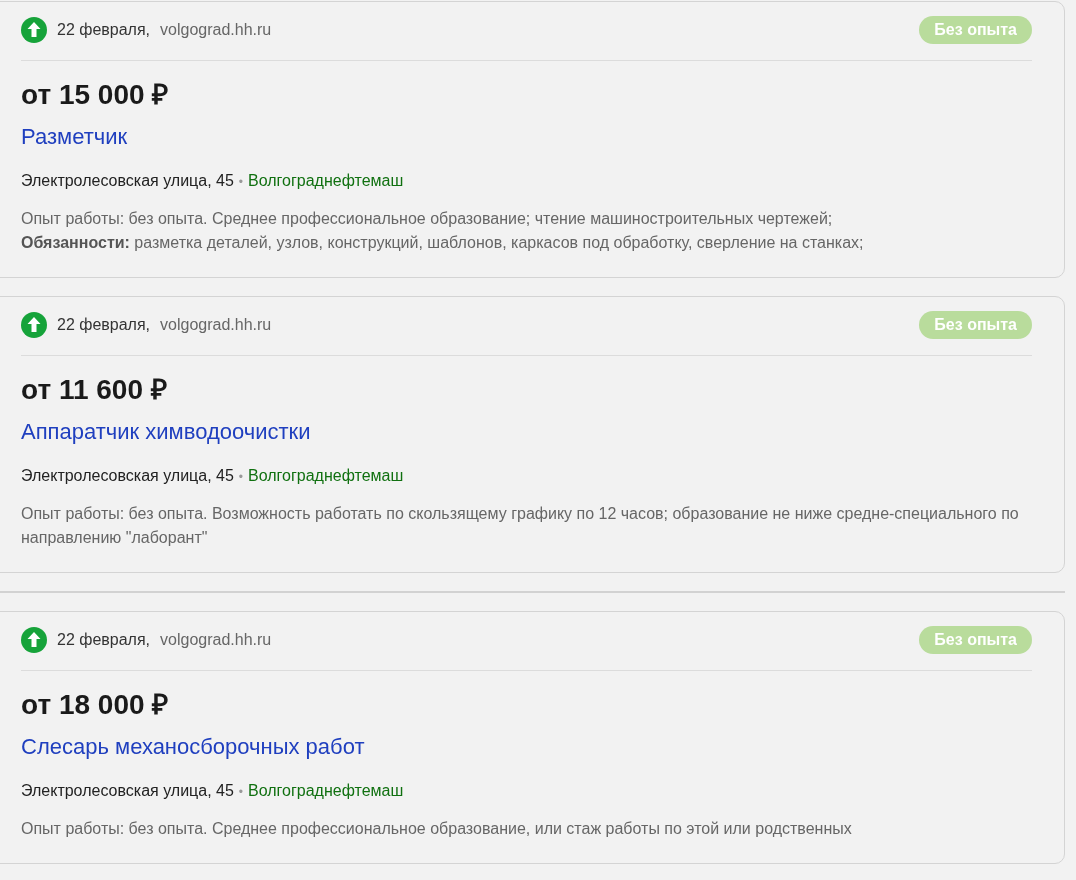 Image resolution: width=1076 pixels, height=880 pixels. I want to click on vacancy-title-link: Слесарь механосборочных работ, so click(193, 747).